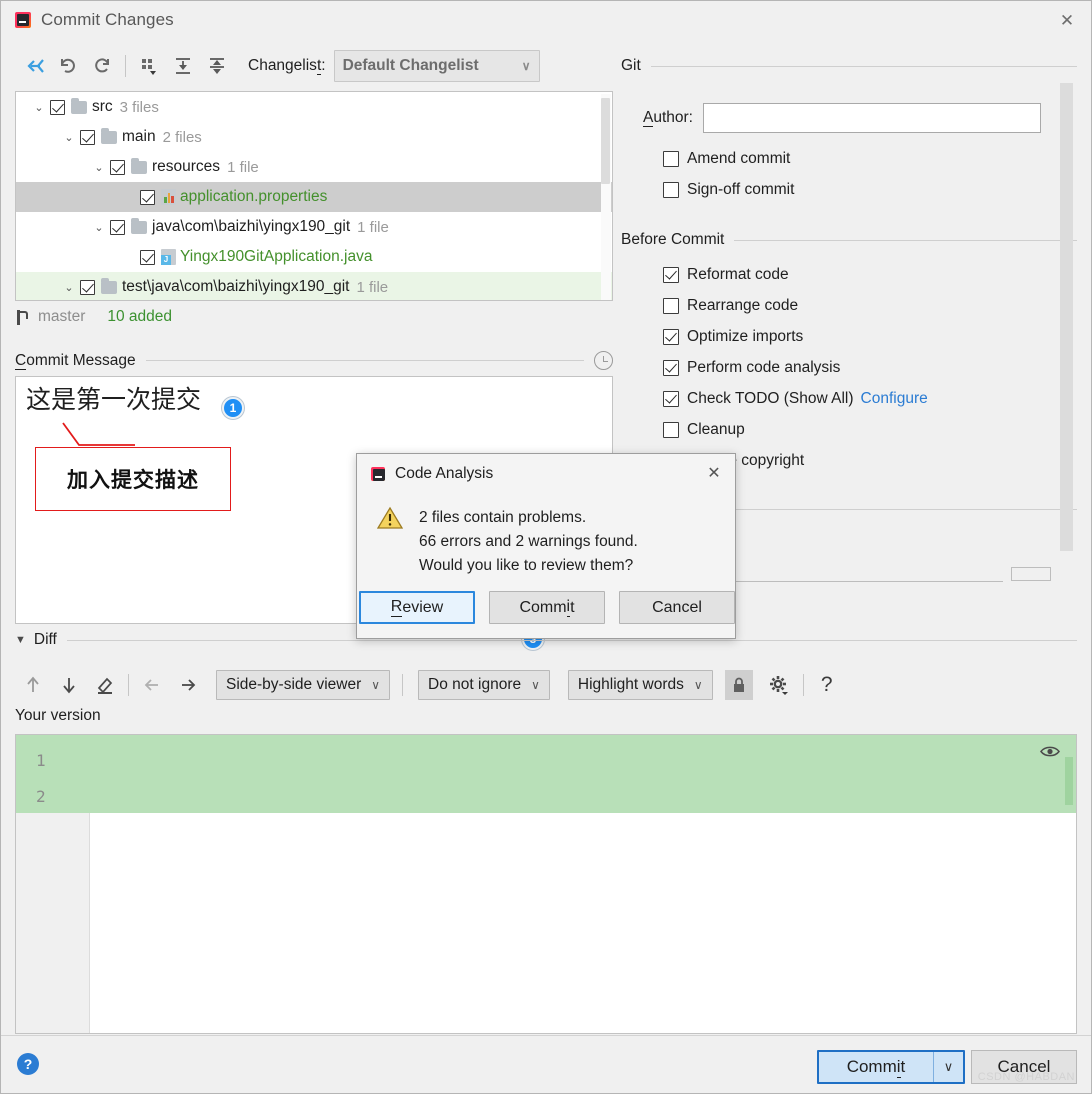 The width and height of the screenshot is (1092, 1094). Describe the element at coordinates (640, 685) in the screenshot. I see `highlight-mode-dropdown: Highlight words ∨` at that location.